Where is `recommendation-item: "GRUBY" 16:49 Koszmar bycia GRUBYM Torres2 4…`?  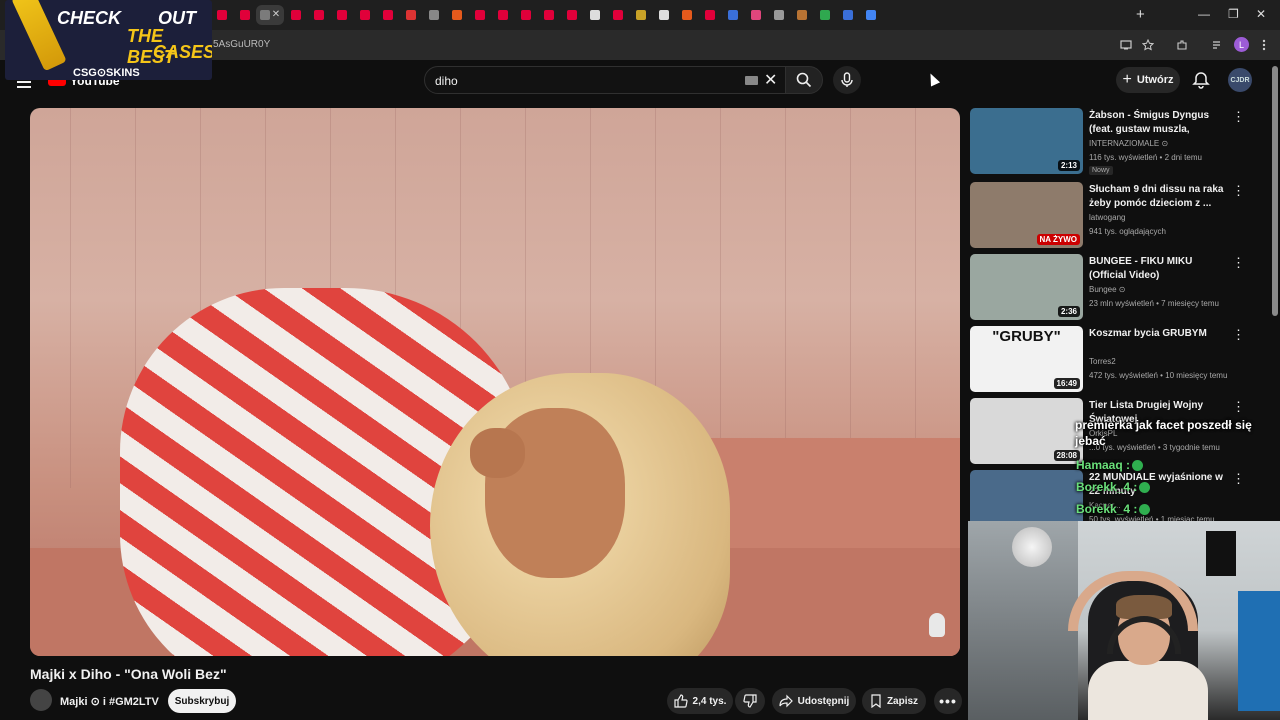
recommendation-item: "GRUBY" 16:49 Koszmar bycia GRUBYM Torres2 4… is located at coordinates (1120, 360).